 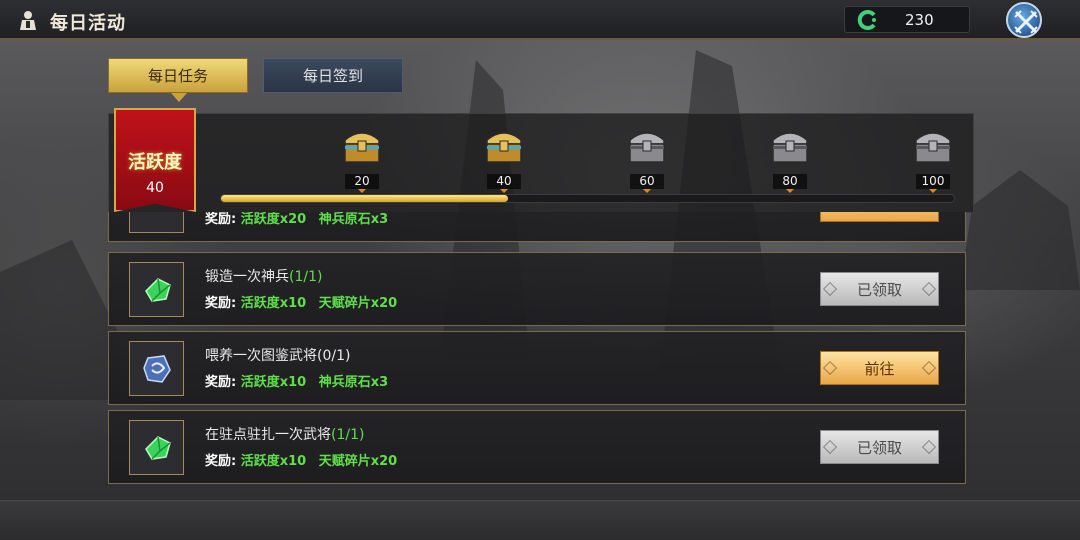 I want to click on activity-badge: 活跃度 40, so click(x=155, y=160).